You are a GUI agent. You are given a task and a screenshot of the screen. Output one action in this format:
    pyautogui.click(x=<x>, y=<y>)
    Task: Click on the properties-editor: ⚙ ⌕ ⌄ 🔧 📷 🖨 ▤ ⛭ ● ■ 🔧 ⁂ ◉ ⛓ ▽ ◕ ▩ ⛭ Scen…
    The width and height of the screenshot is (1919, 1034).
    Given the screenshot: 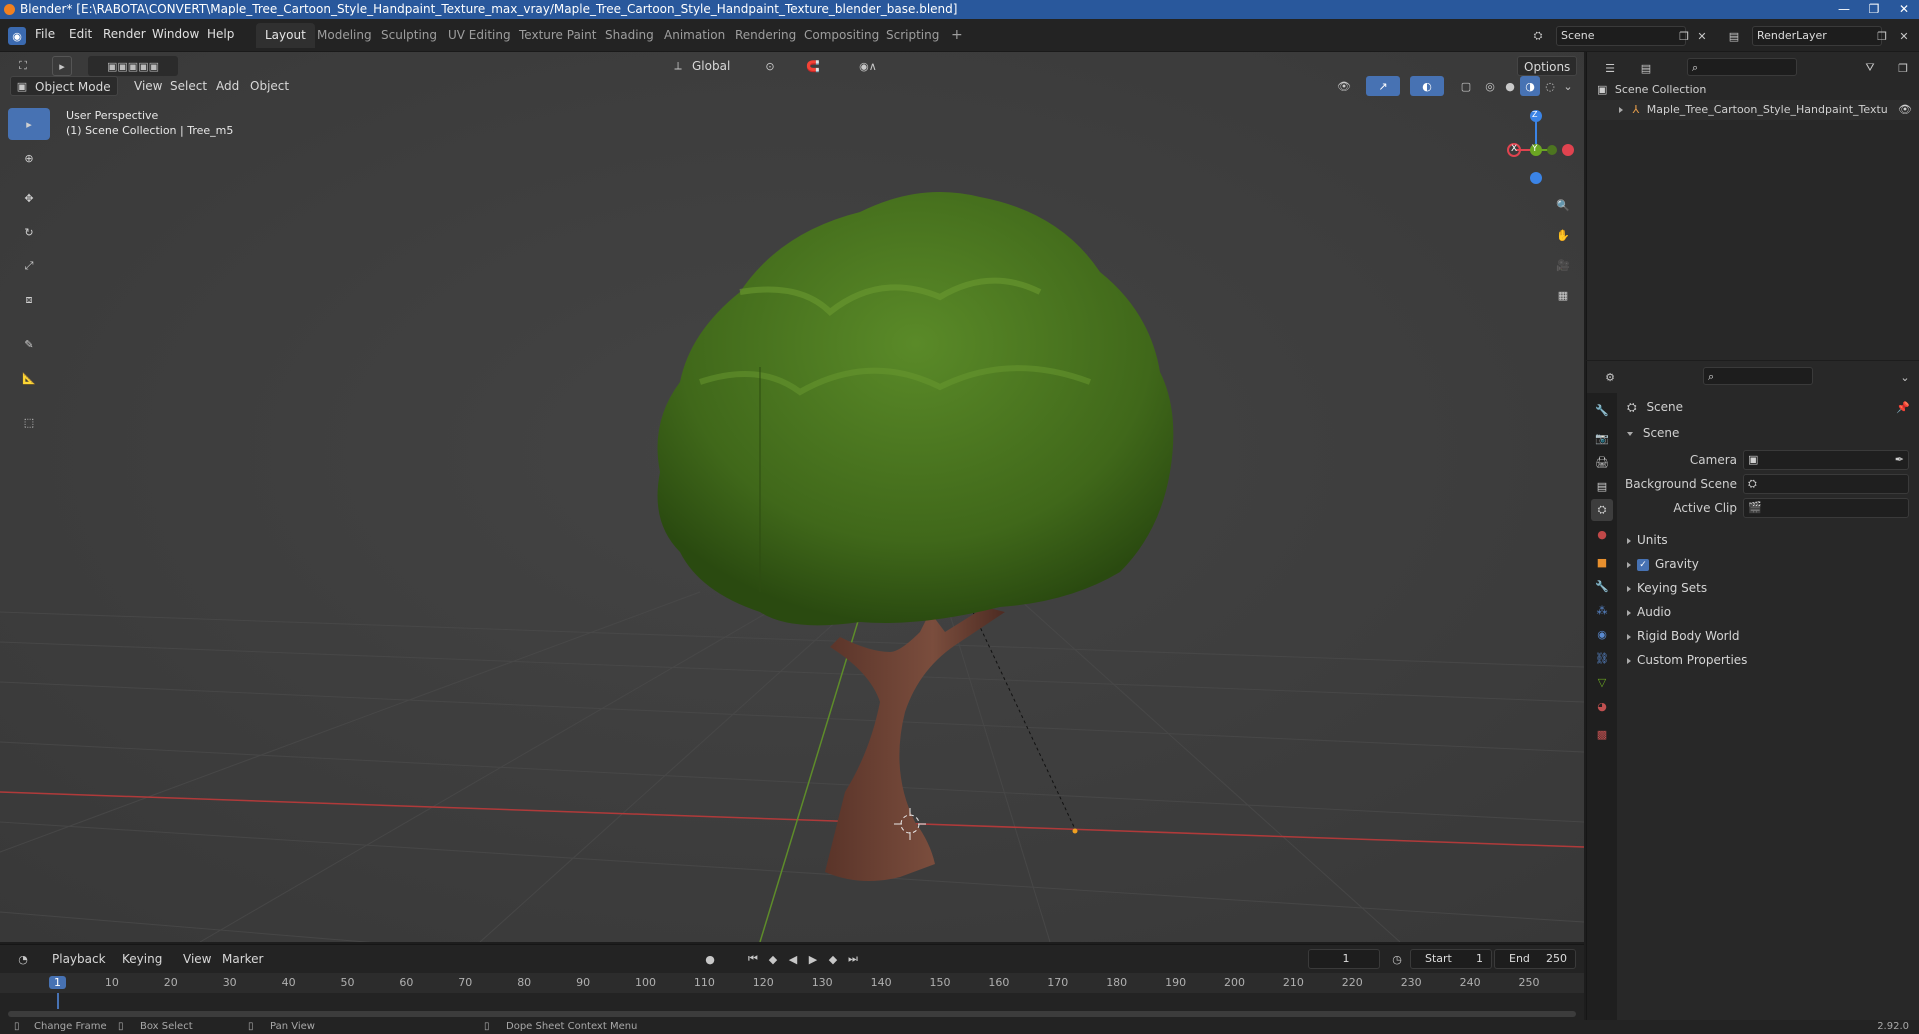 What is the action you would take?
    pyautogui.click(x=1752, y=690)
    